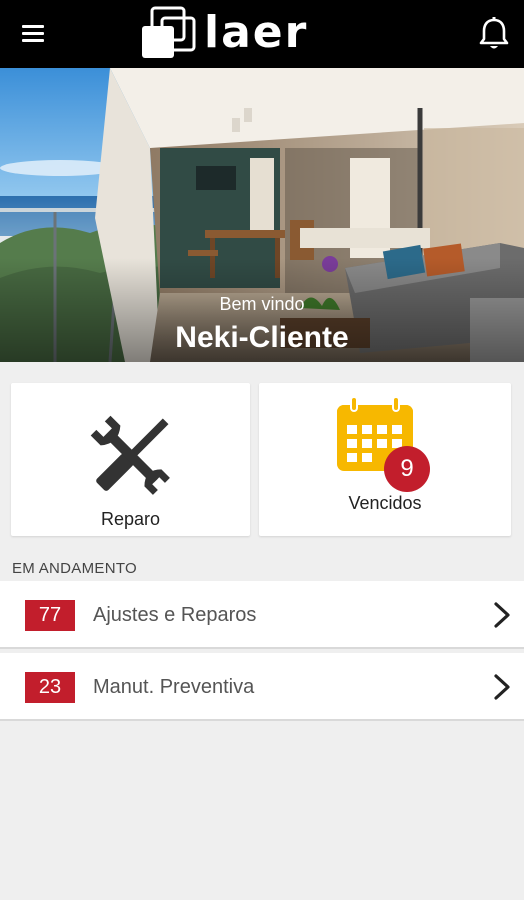 The height and width of the screenshot is (900, 524). Describe the element at coordinates (262, 337) in the screenshot. I see `user-name: Neki-Cliente` at that location.